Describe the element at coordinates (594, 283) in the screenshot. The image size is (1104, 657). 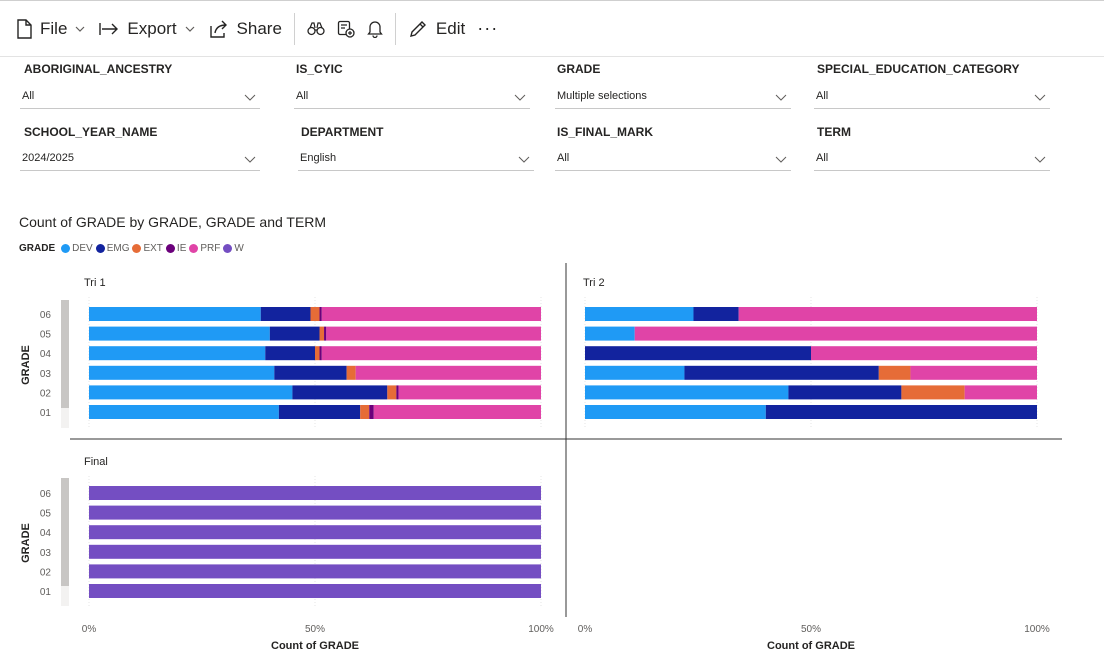
I see `panel-title-tri-2: Tri 2` at that location.